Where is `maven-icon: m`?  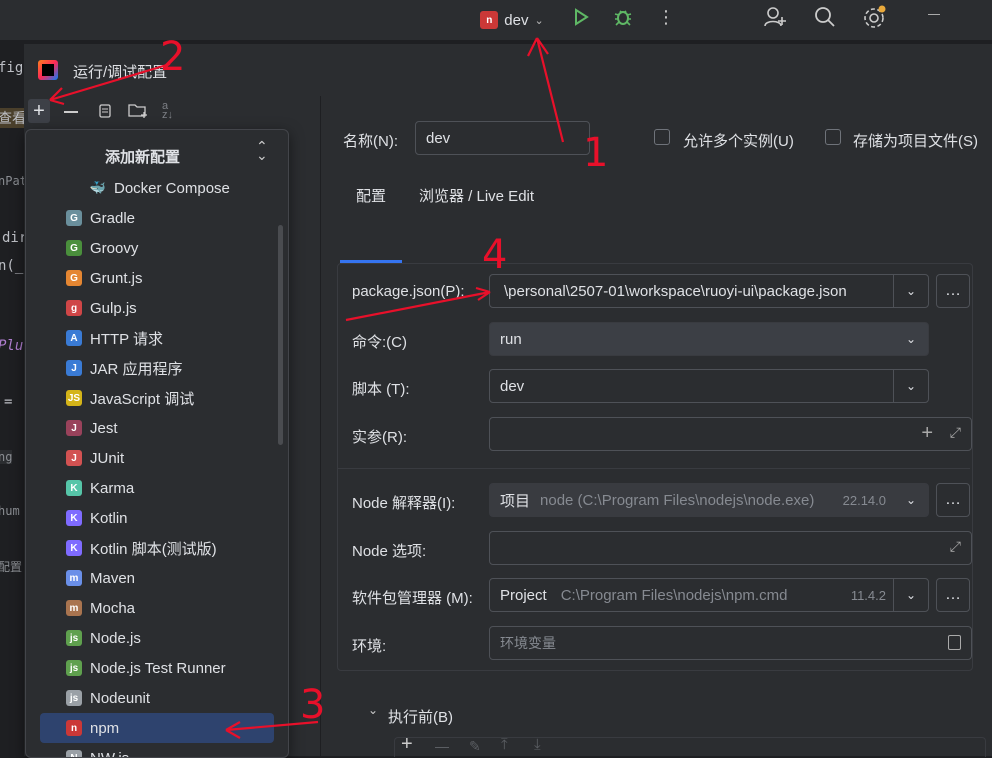 maven-icon: m is located at coordinates (74, 578).